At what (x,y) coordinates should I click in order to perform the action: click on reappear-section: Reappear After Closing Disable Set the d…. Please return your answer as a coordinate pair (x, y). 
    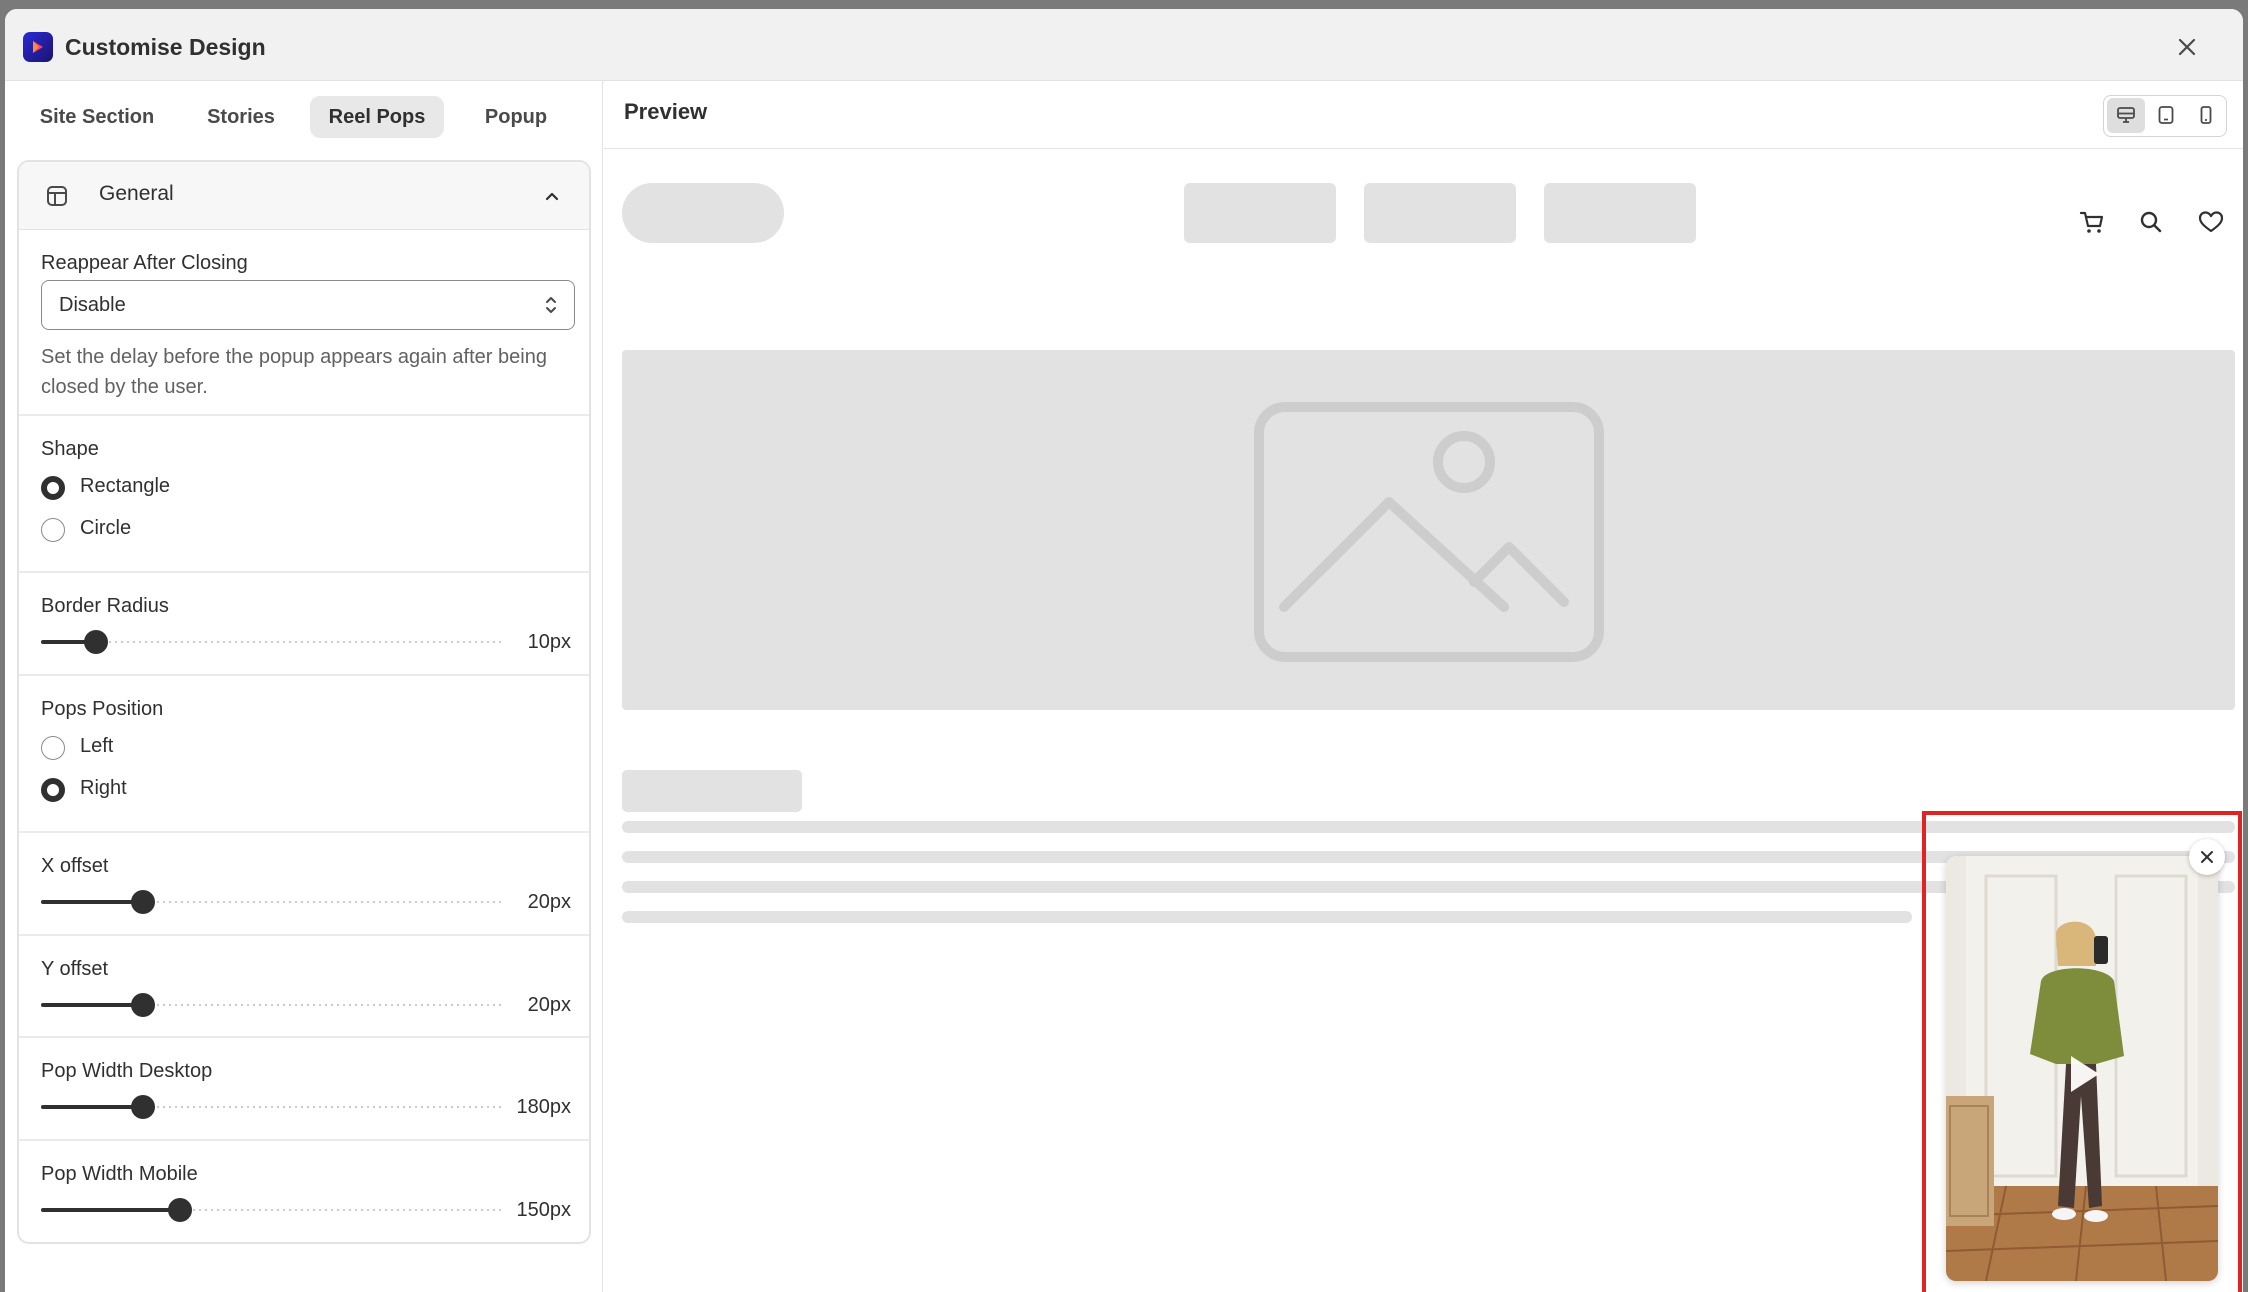
    Looking at the image, I should click on (304, 323).